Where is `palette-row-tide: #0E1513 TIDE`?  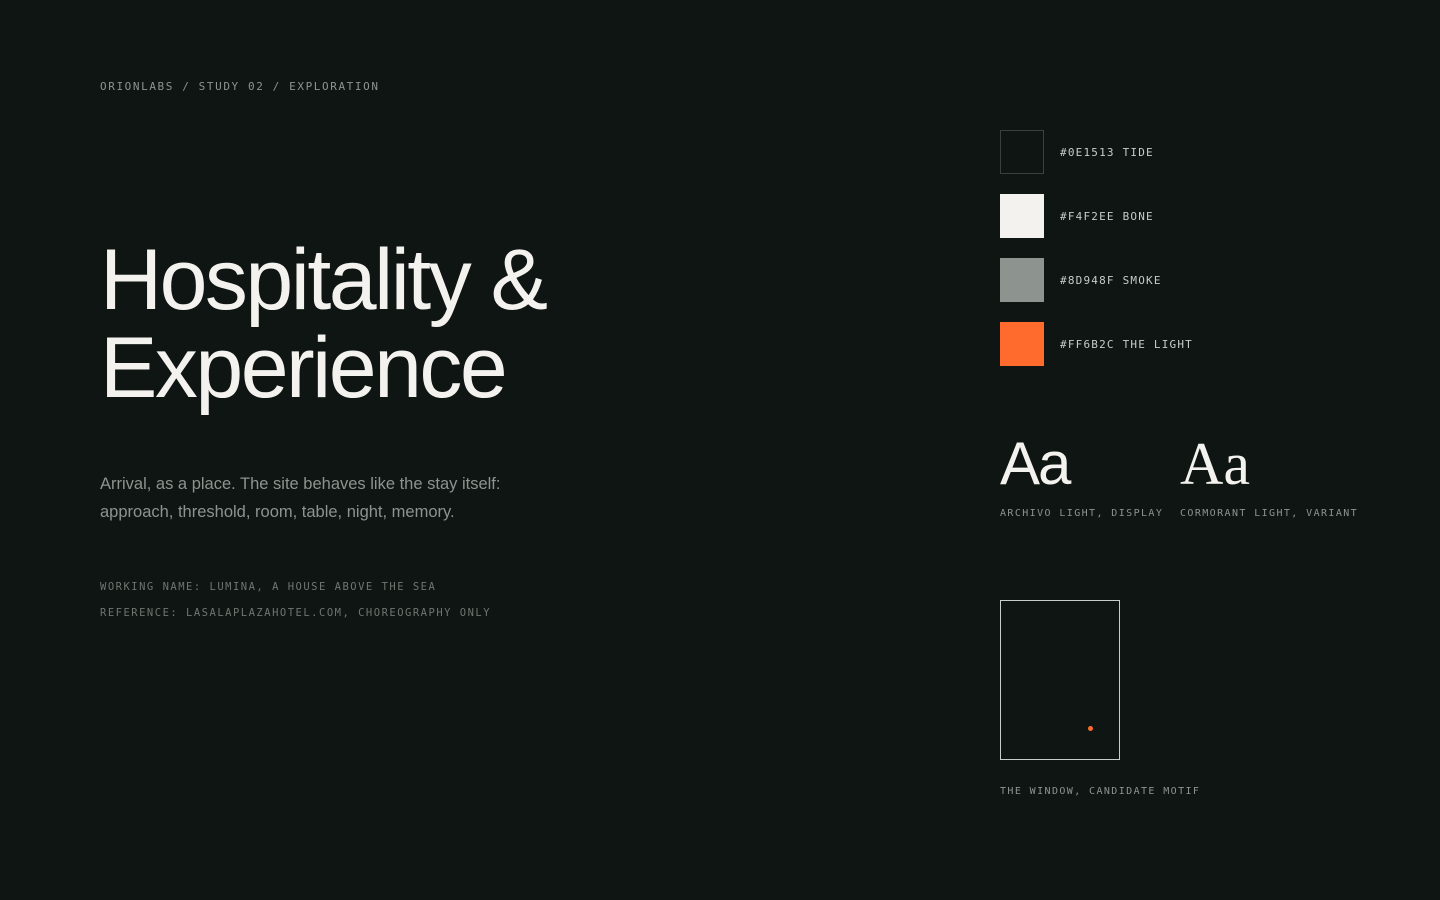
palette-row-tide: #0E1513 TIDE is located at coordinates (1096, 152).